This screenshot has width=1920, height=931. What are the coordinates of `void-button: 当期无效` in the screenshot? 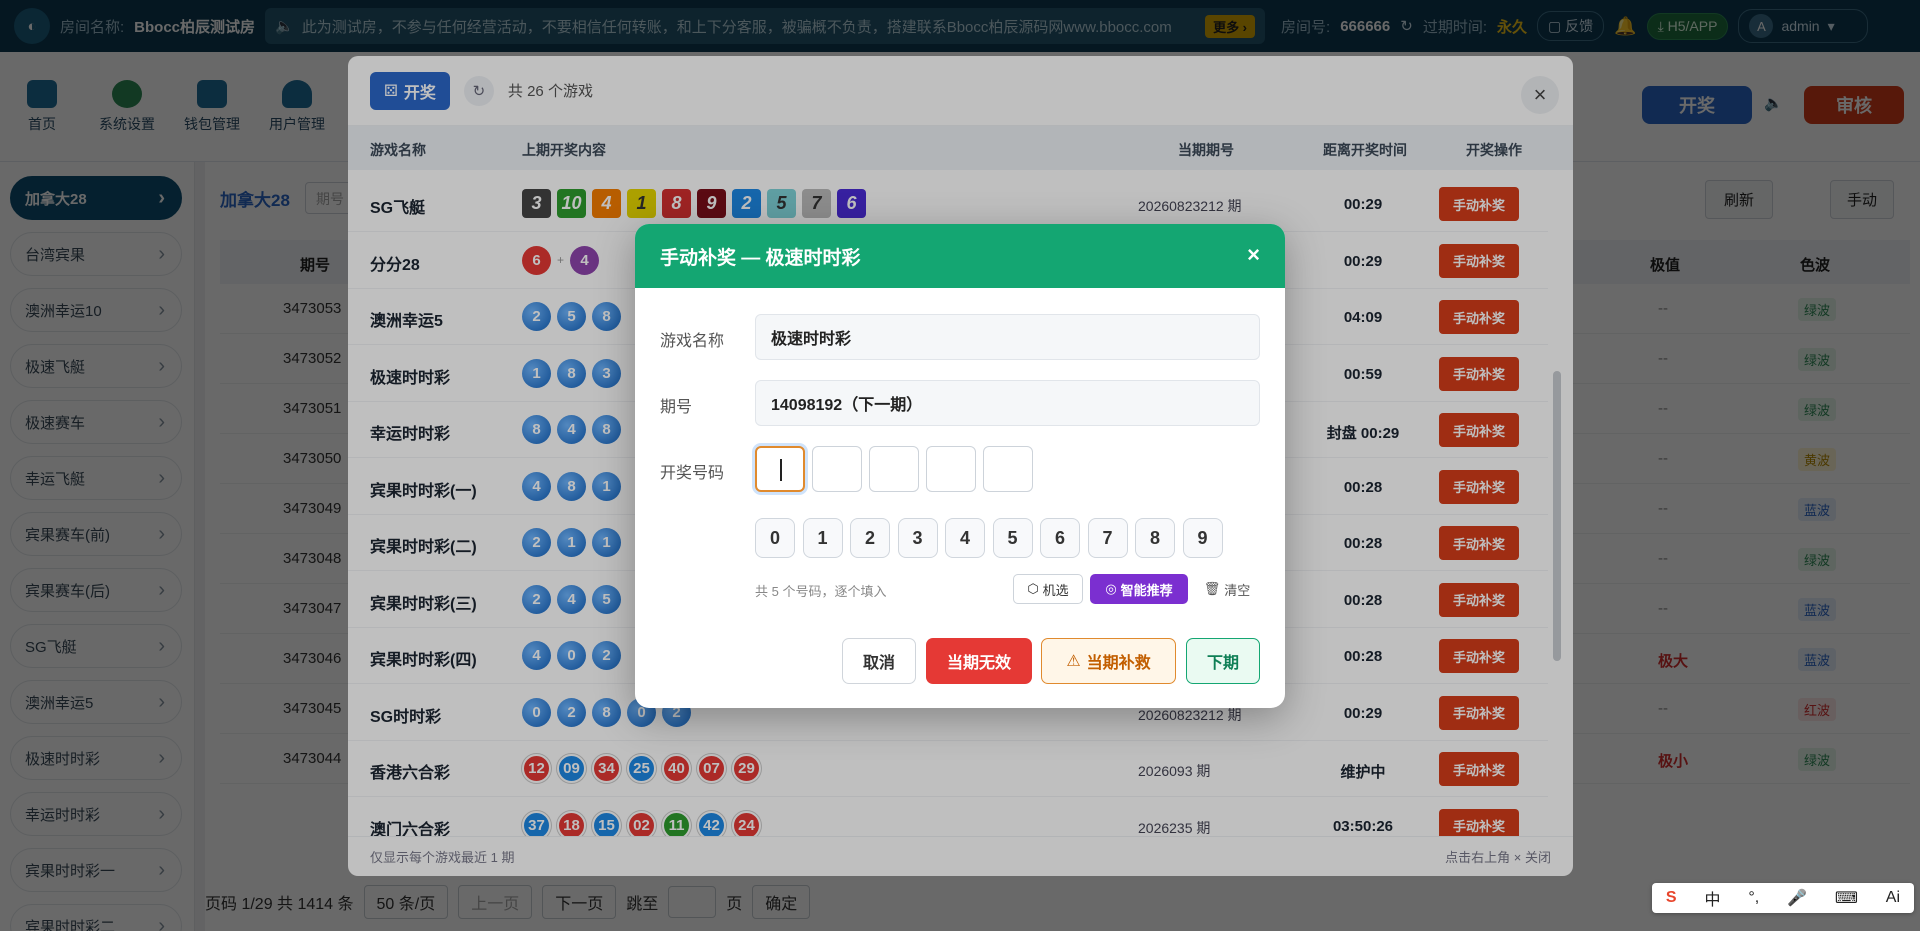 It's located at (979, 661).